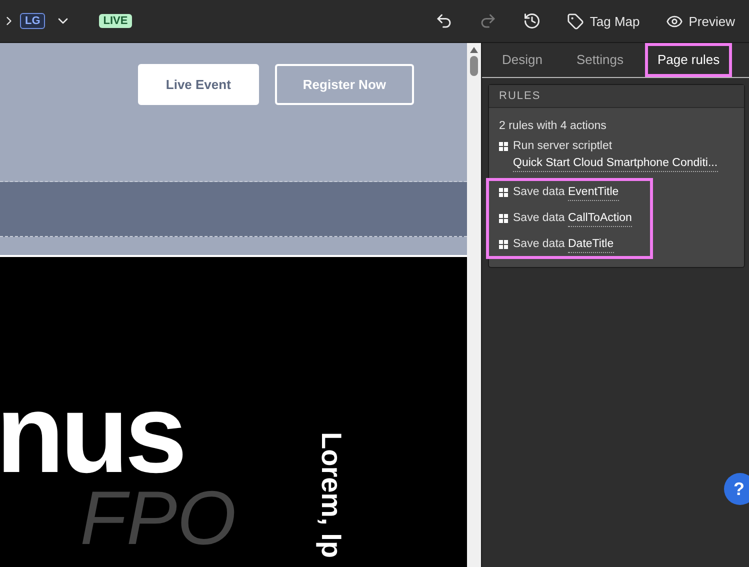 The image size is (749, 567). I want to click on panel-tab: Design, so click(522, 60).